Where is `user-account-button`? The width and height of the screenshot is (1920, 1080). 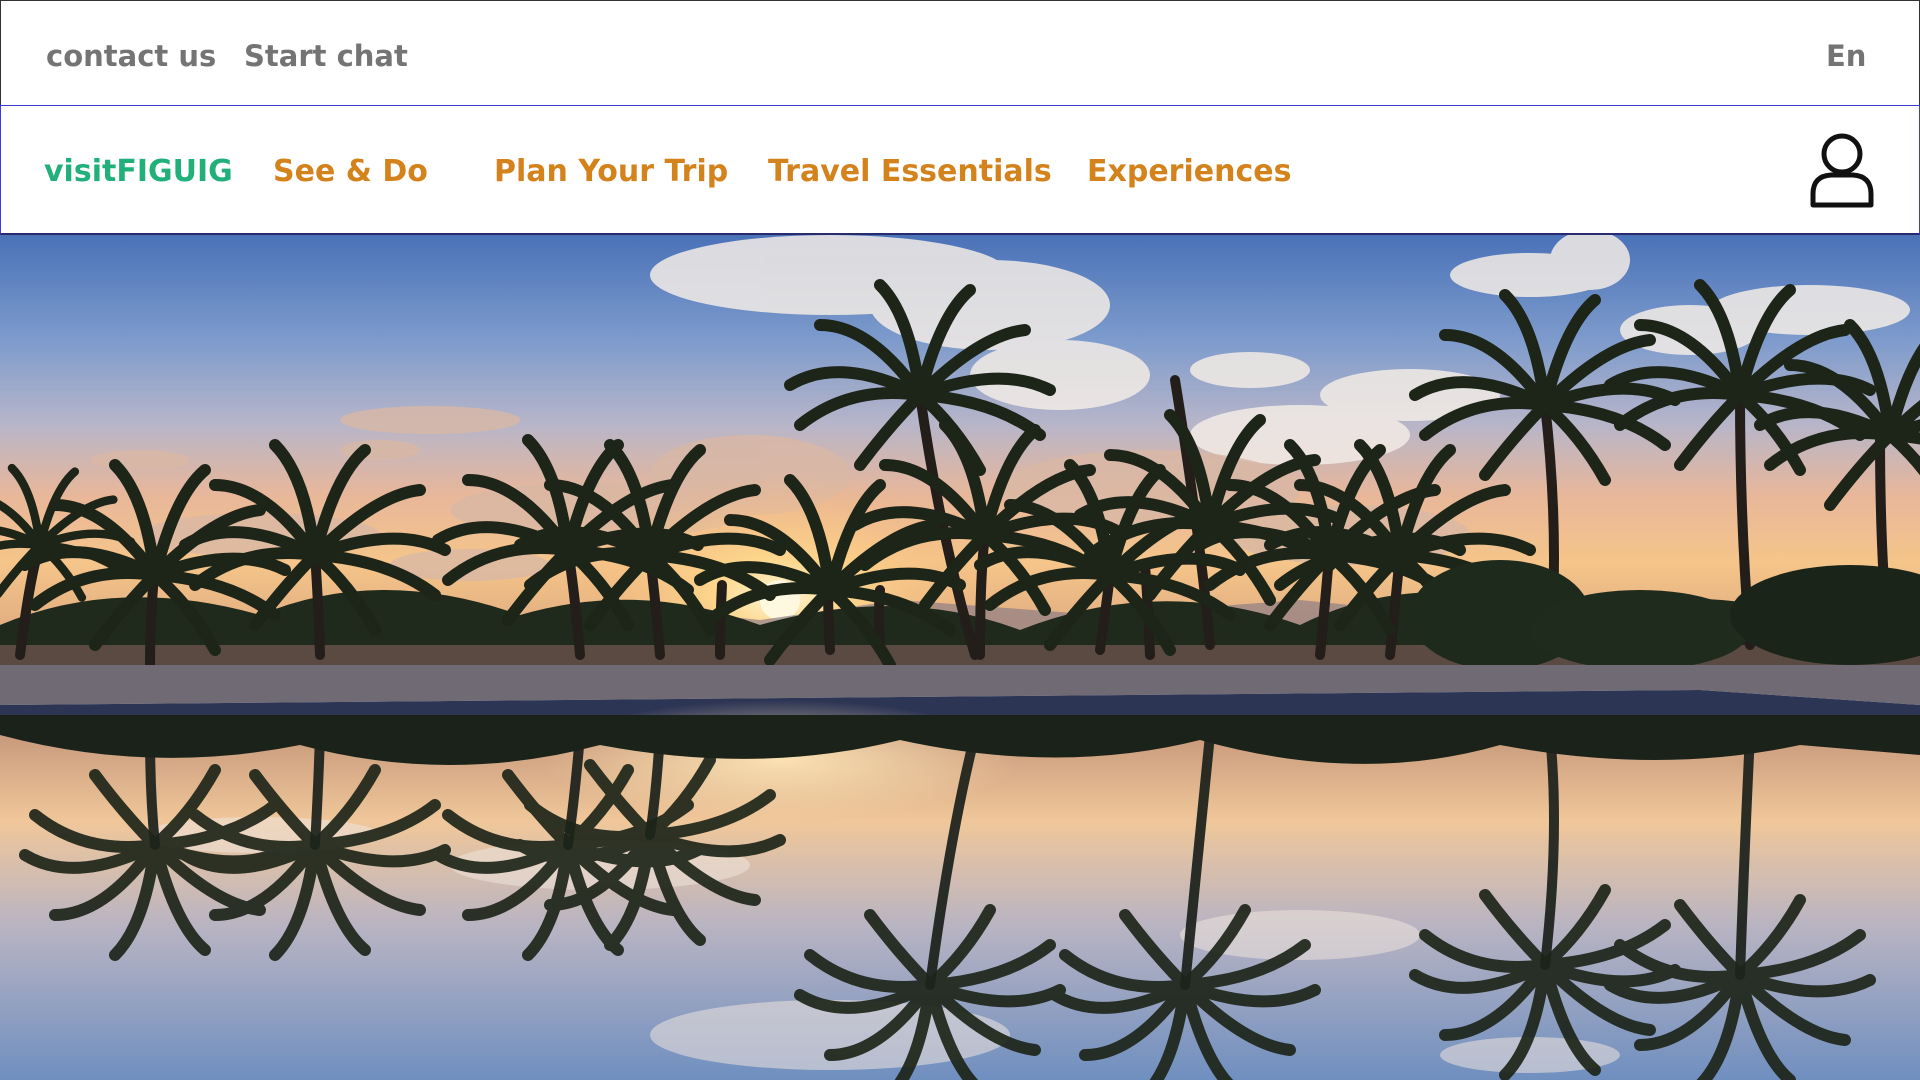 user-account-button is located at coordinates (1842, 170).